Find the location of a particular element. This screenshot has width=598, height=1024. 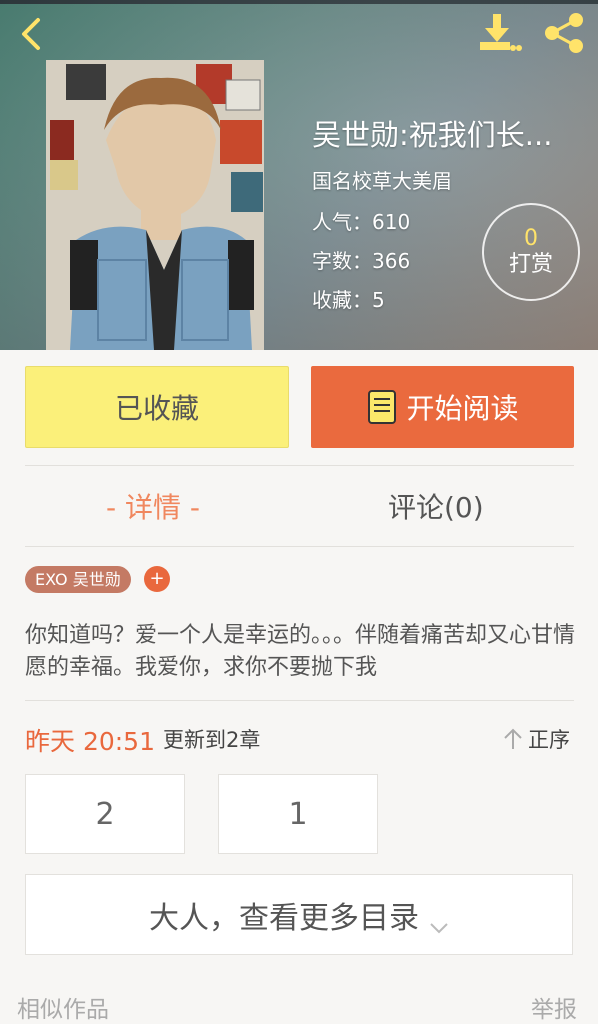

back-icon is located at coordinates (32, 34).